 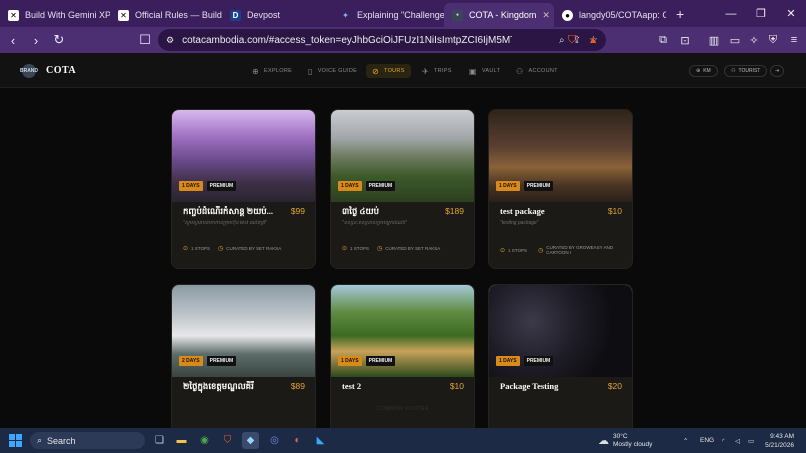 I want to click on maximize-icon: ❐, so click(x=761, y=13).